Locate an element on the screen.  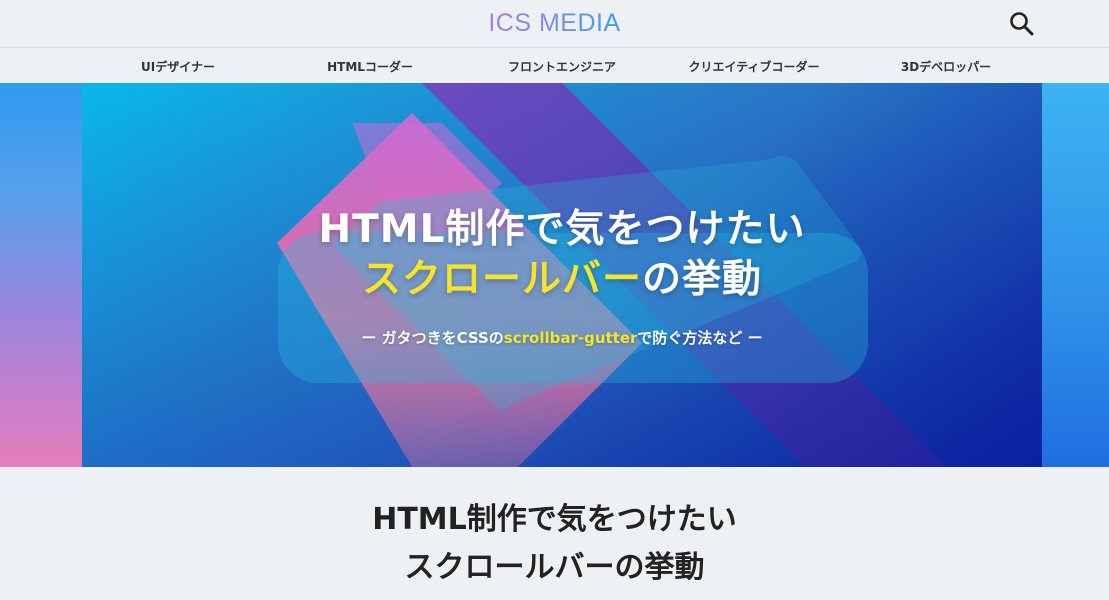
hero-subtitle-suffix: で防ぐ方法など ー is located at coordinates (700, 338).